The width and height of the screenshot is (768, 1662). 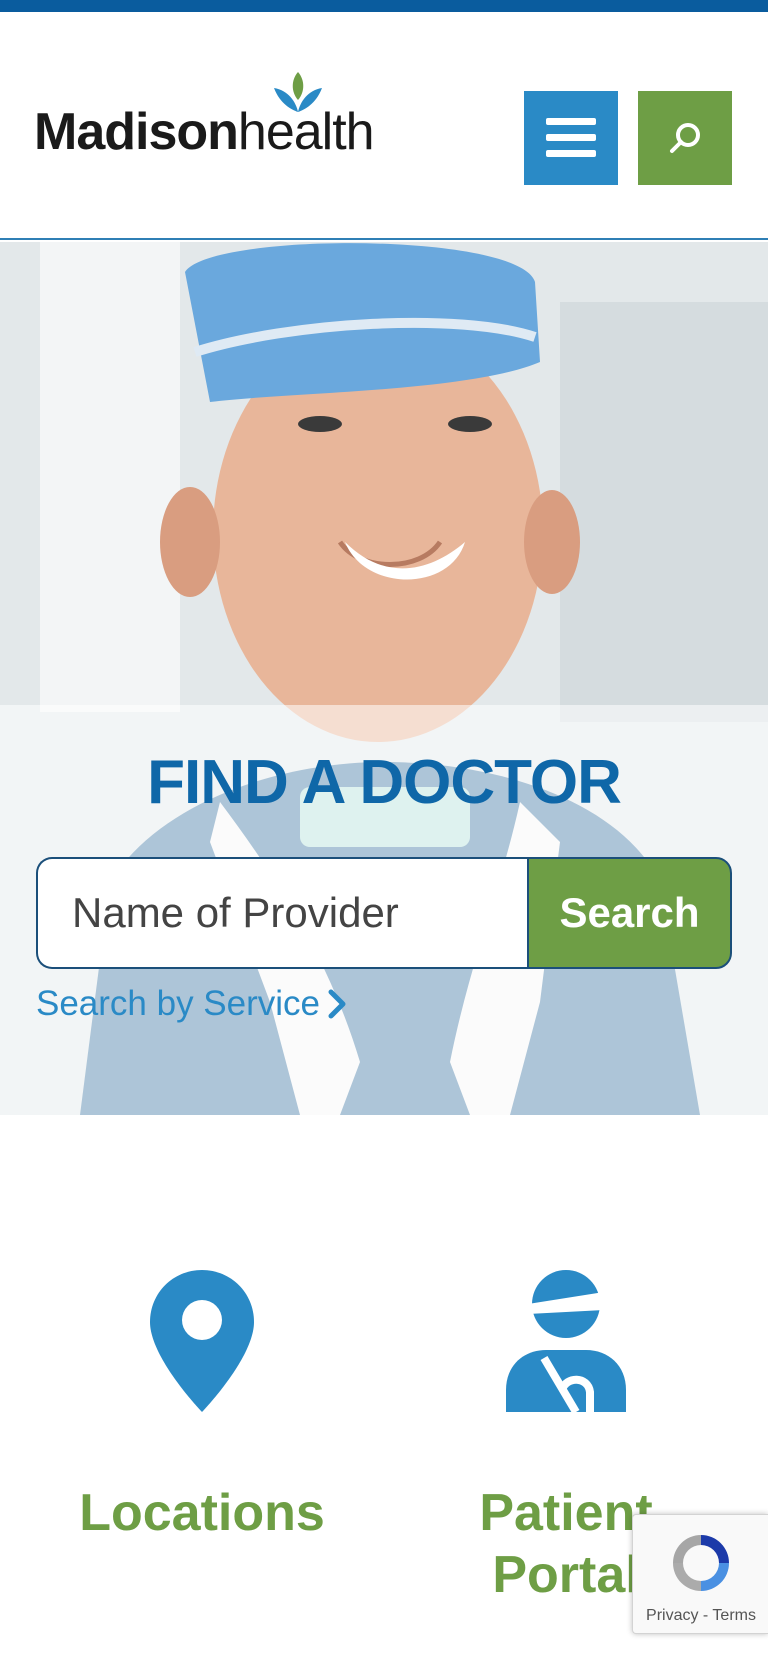 What do you see at coordinates (566, 1341) in the screenshot?
I see `patient-icon` at bounding box center [566, 1341].